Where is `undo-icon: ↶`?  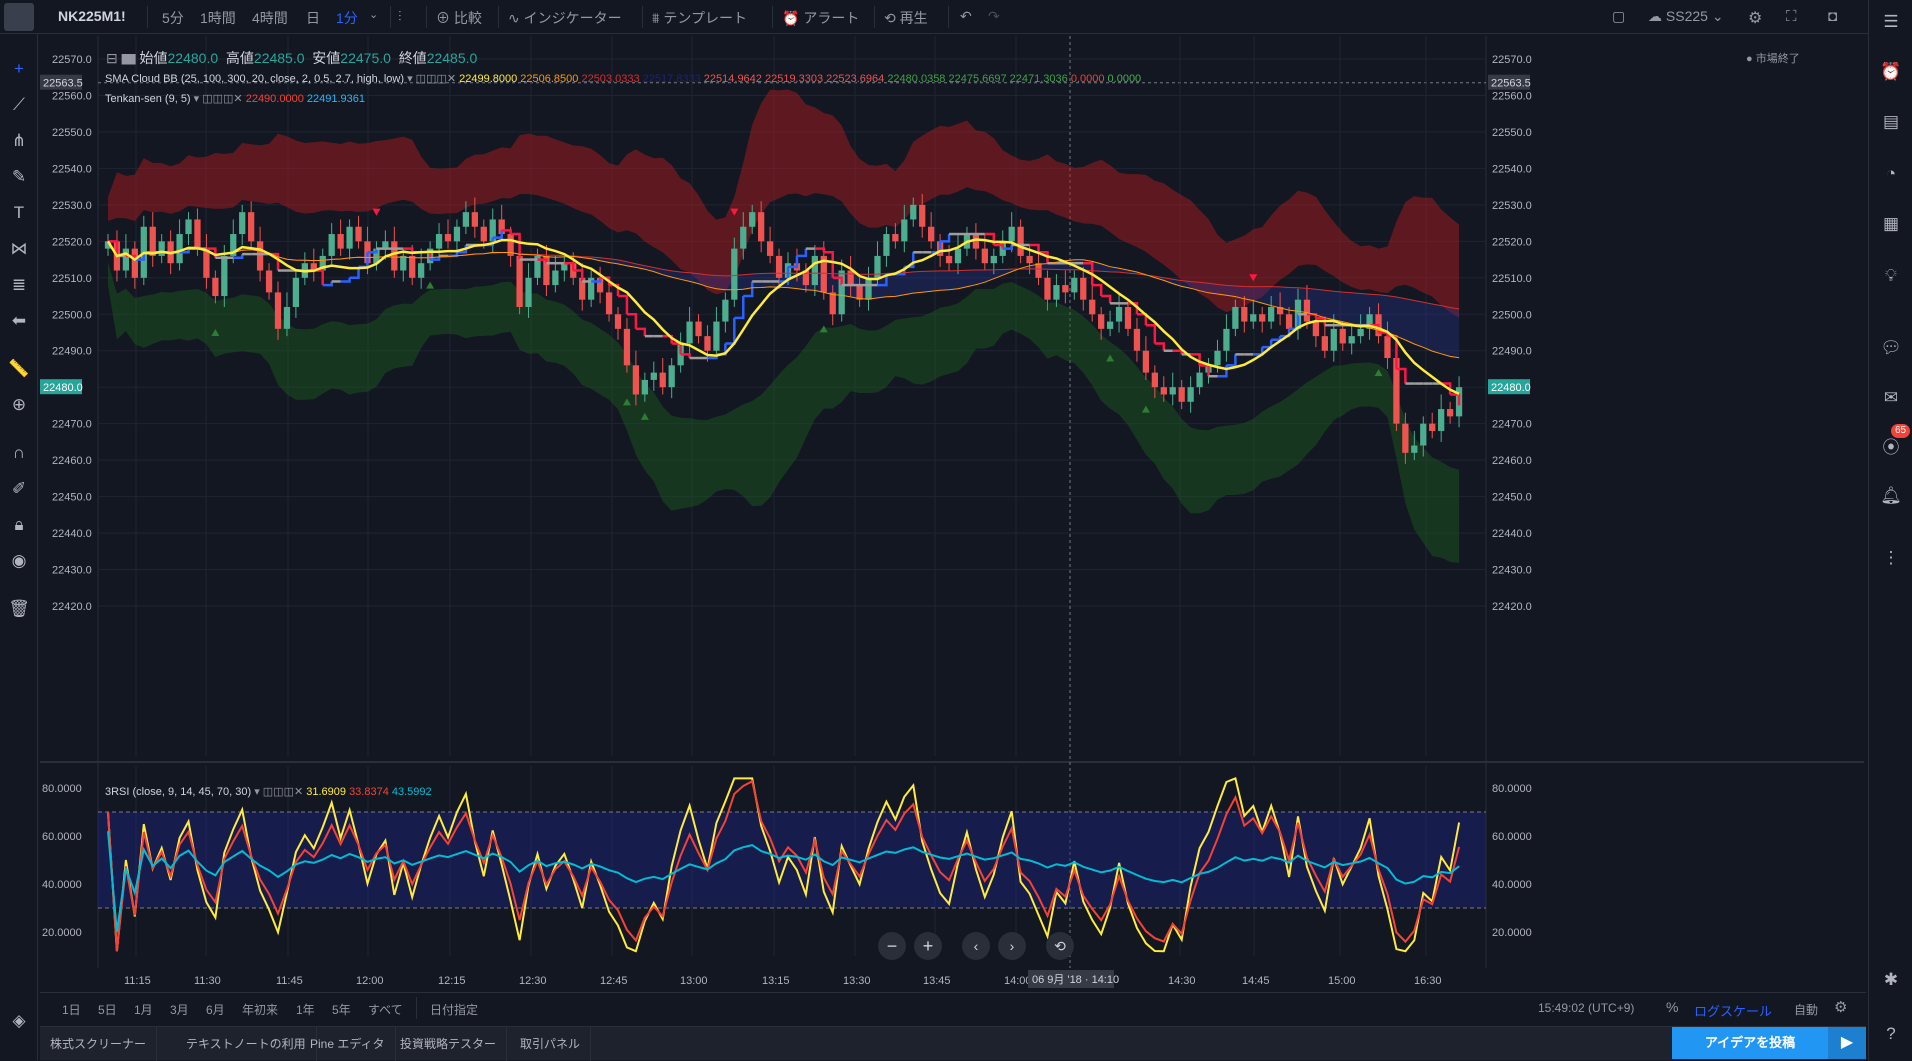 undo-icon: ↶ is located at coordinates (966, 16).